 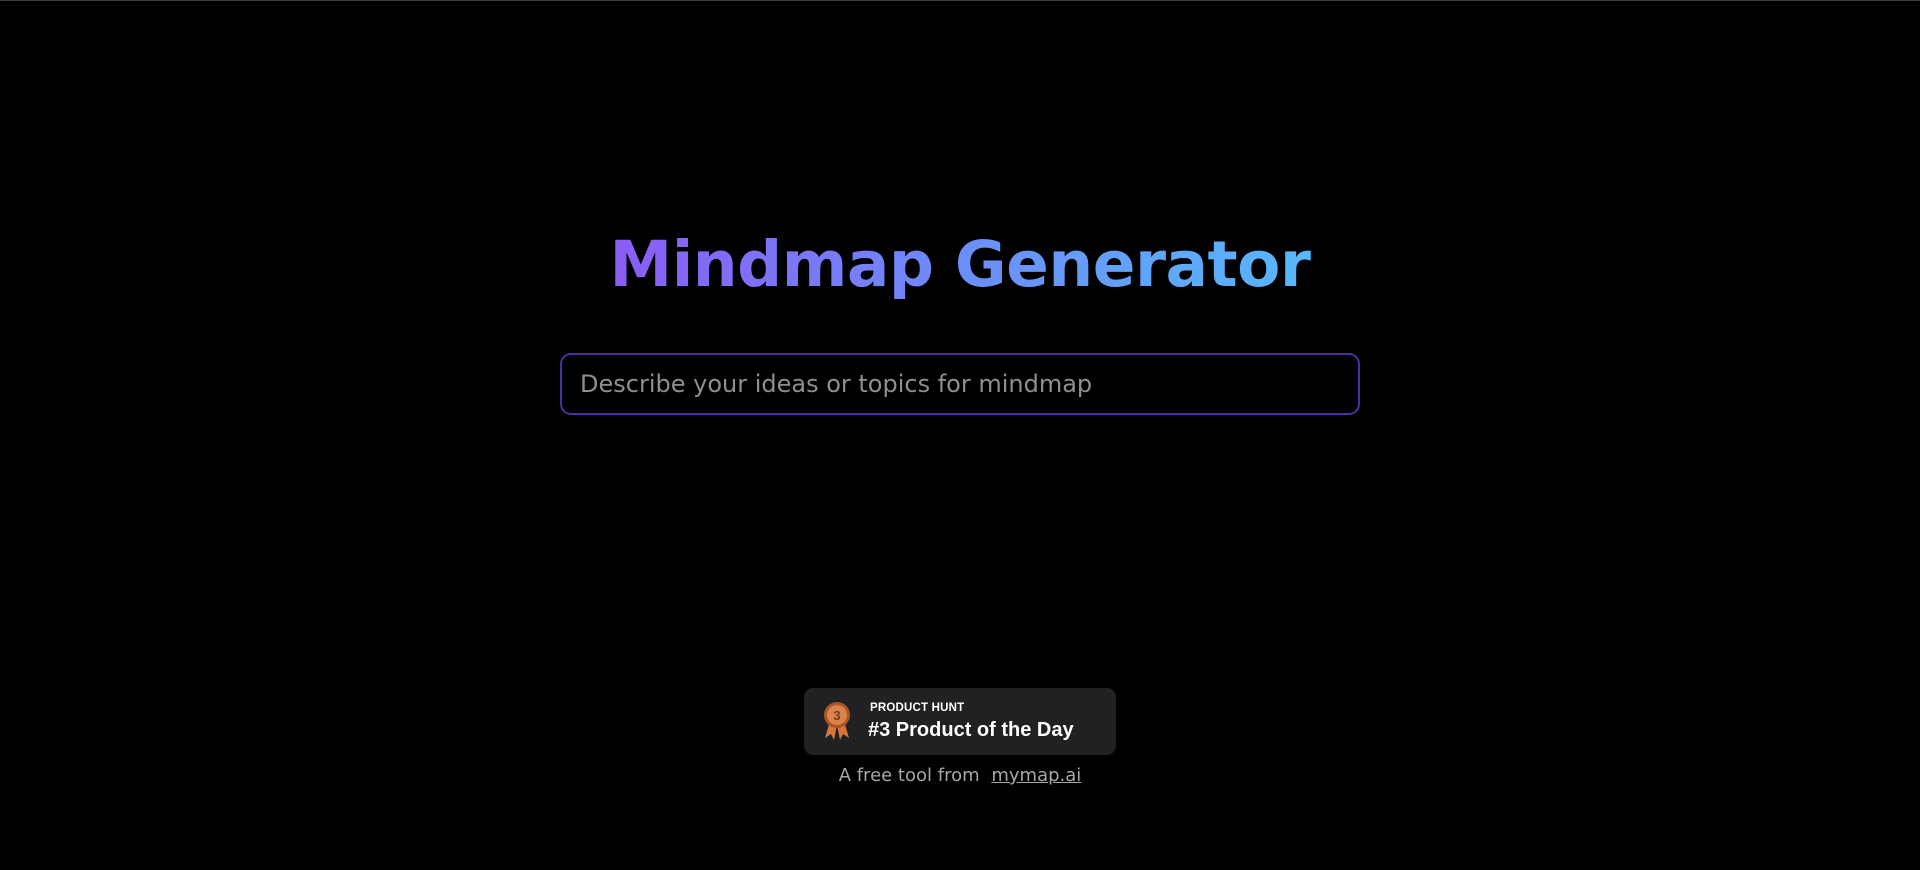 What do you see at coordinates (836, 715) in the screenshot?
I see `medal-rank: 3` at bounding box center [836, 715].